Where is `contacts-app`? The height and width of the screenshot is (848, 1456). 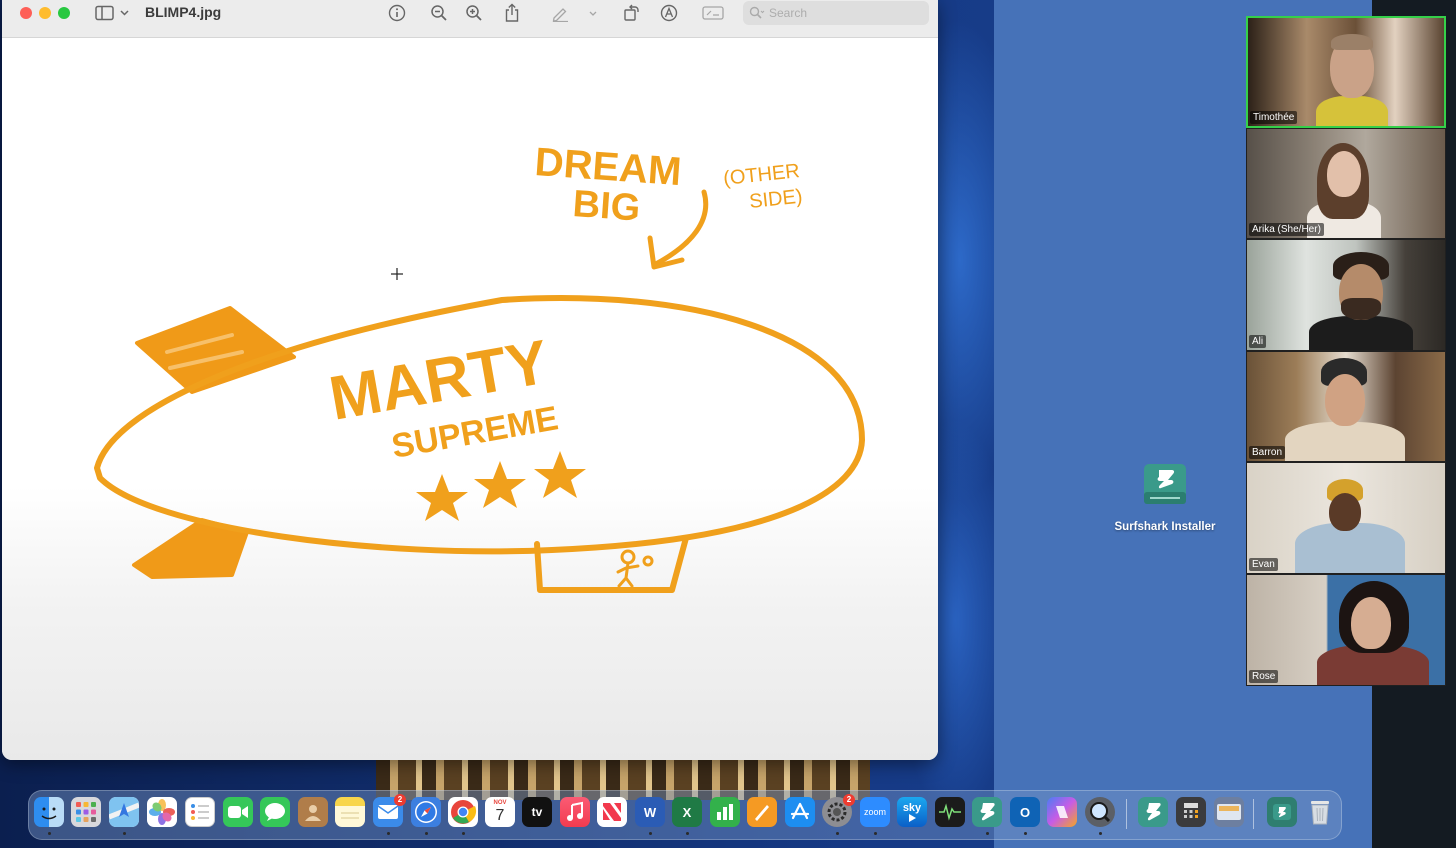
contacts-app is located at coordinates (313, 812).